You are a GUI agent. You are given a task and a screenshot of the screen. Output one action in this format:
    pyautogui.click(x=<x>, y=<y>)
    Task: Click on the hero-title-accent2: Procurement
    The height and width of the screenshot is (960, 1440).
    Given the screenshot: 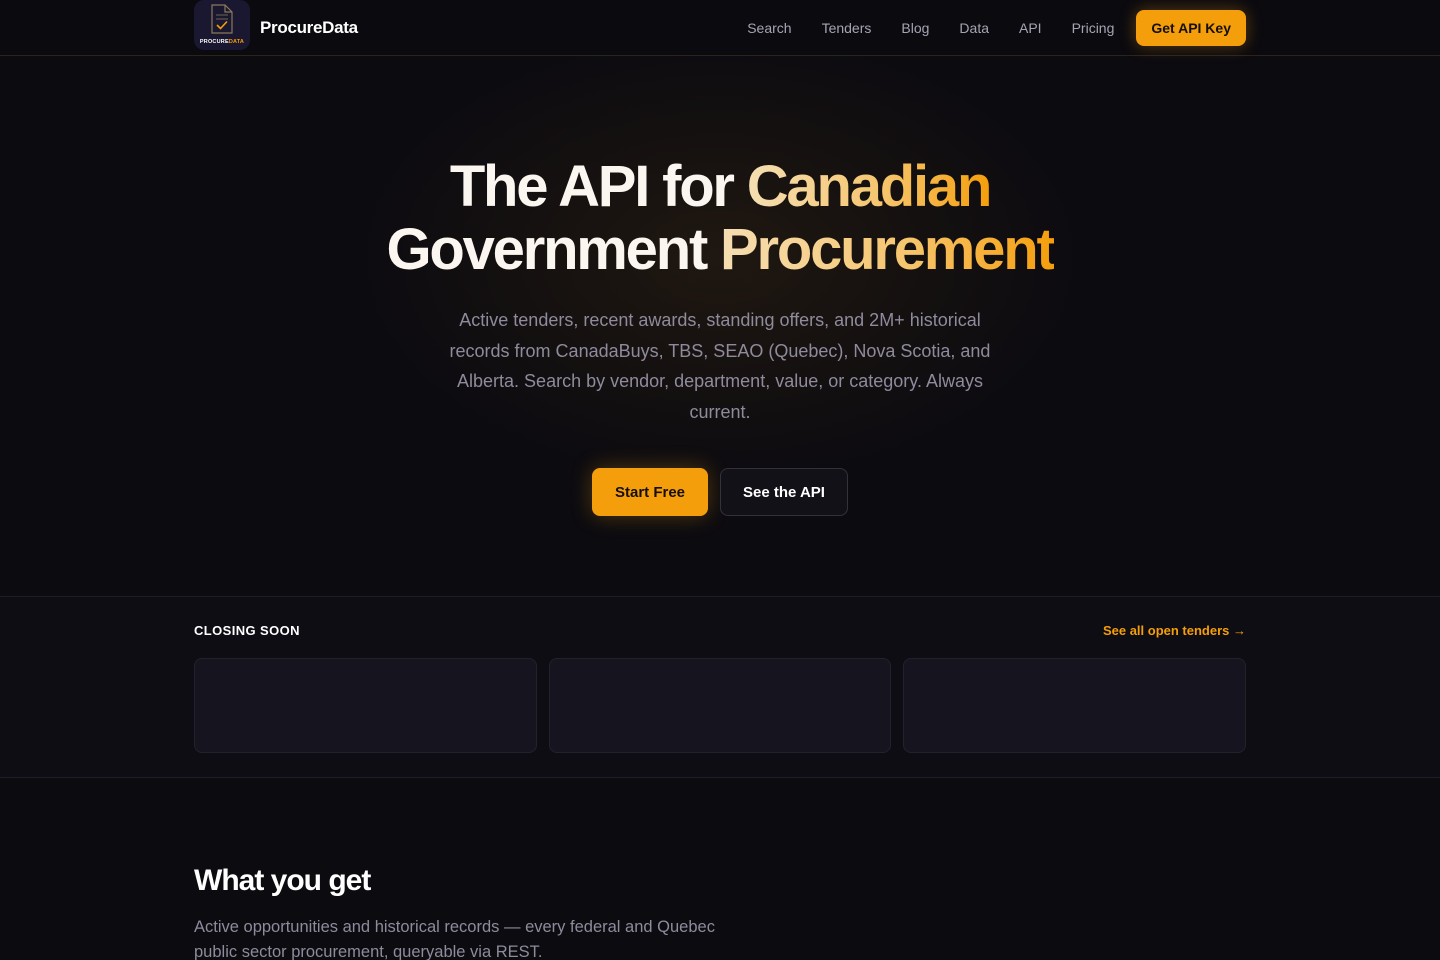 What is the action you would take?
    pyautogui.click(x=887, y=249)
    